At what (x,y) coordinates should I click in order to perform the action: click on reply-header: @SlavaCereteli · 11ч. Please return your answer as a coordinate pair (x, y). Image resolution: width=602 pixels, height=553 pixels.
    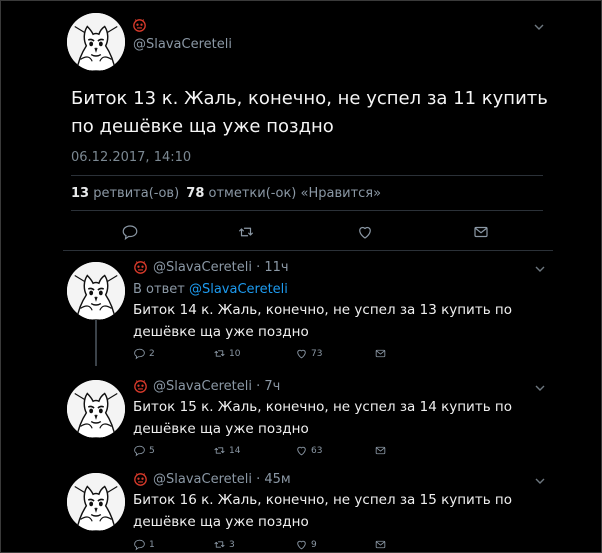
    Looking at the image, I should click on (221, 267).